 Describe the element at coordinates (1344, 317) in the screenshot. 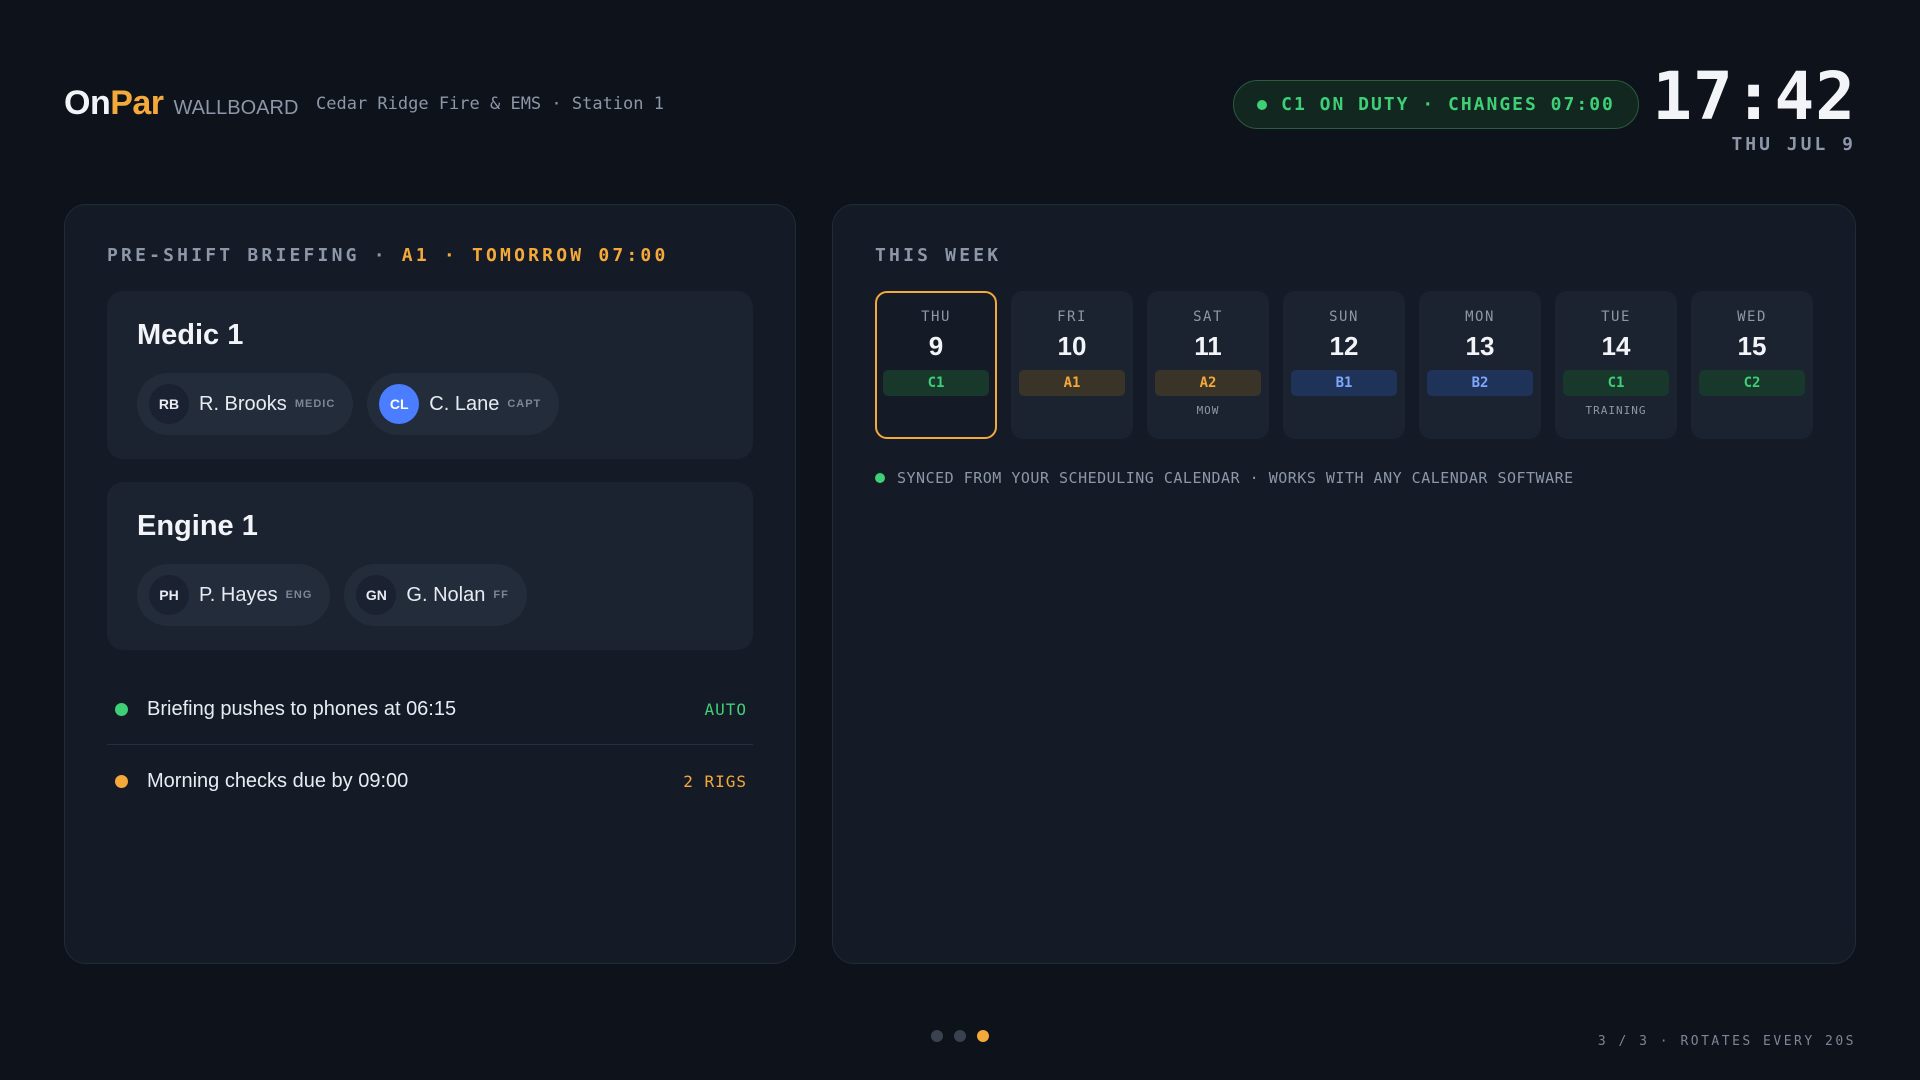

I see `day-name: SUN` at that location.